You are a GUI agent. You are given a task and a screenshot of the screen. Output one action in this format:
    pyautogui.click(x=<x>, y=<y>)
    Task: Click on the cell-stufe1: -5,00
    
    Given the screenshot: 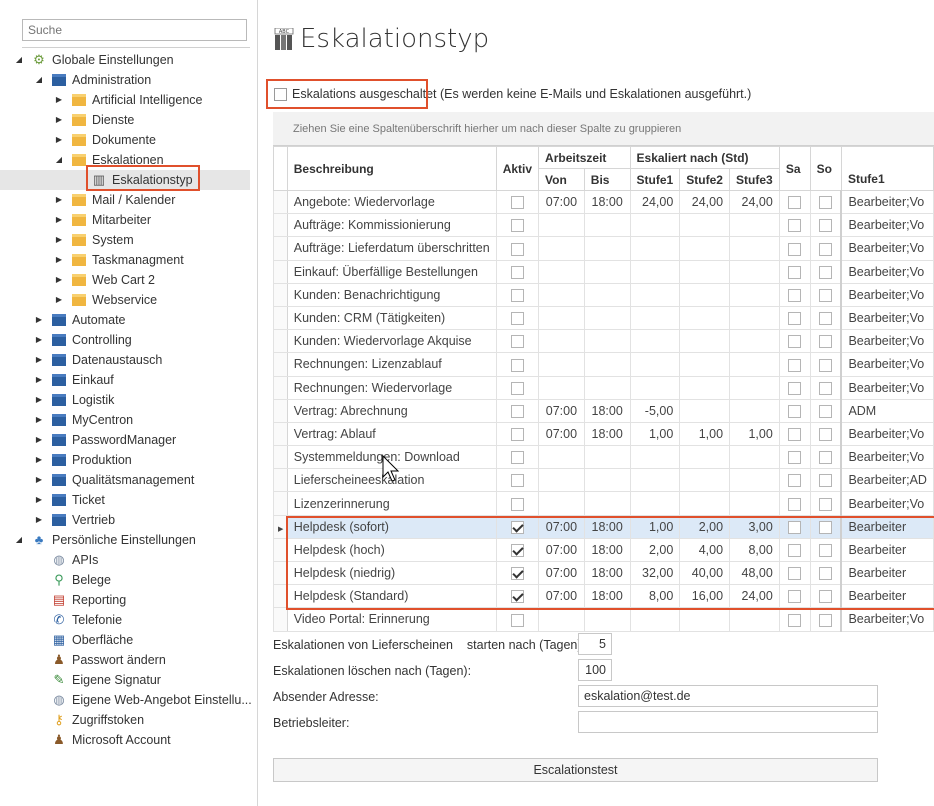 What is the action you would take?
    pyautogui.click(x=655, y=410)
    